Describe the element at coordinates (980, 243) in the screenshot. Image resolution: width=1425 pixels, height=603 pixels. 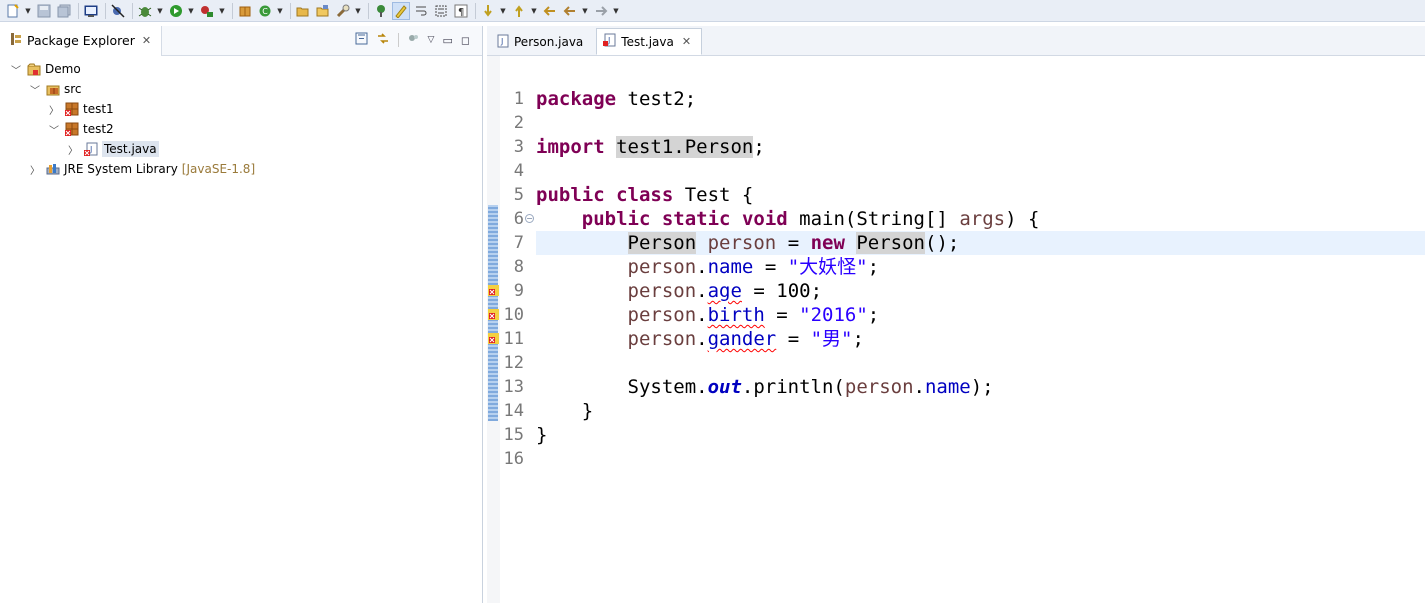
I see `code-line: Person person = new Person();` at that location.